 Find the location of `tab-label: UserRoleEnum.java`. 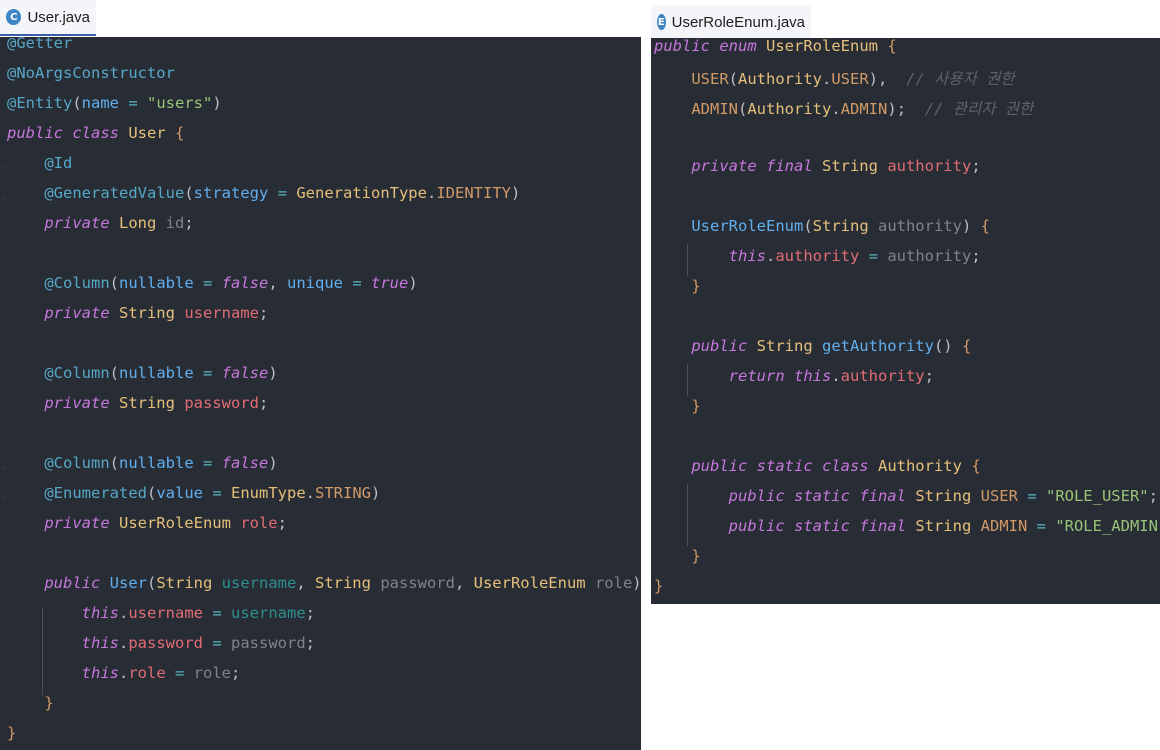

tab-label: UserRoleEnum.java is located at coordinates (738, 22).